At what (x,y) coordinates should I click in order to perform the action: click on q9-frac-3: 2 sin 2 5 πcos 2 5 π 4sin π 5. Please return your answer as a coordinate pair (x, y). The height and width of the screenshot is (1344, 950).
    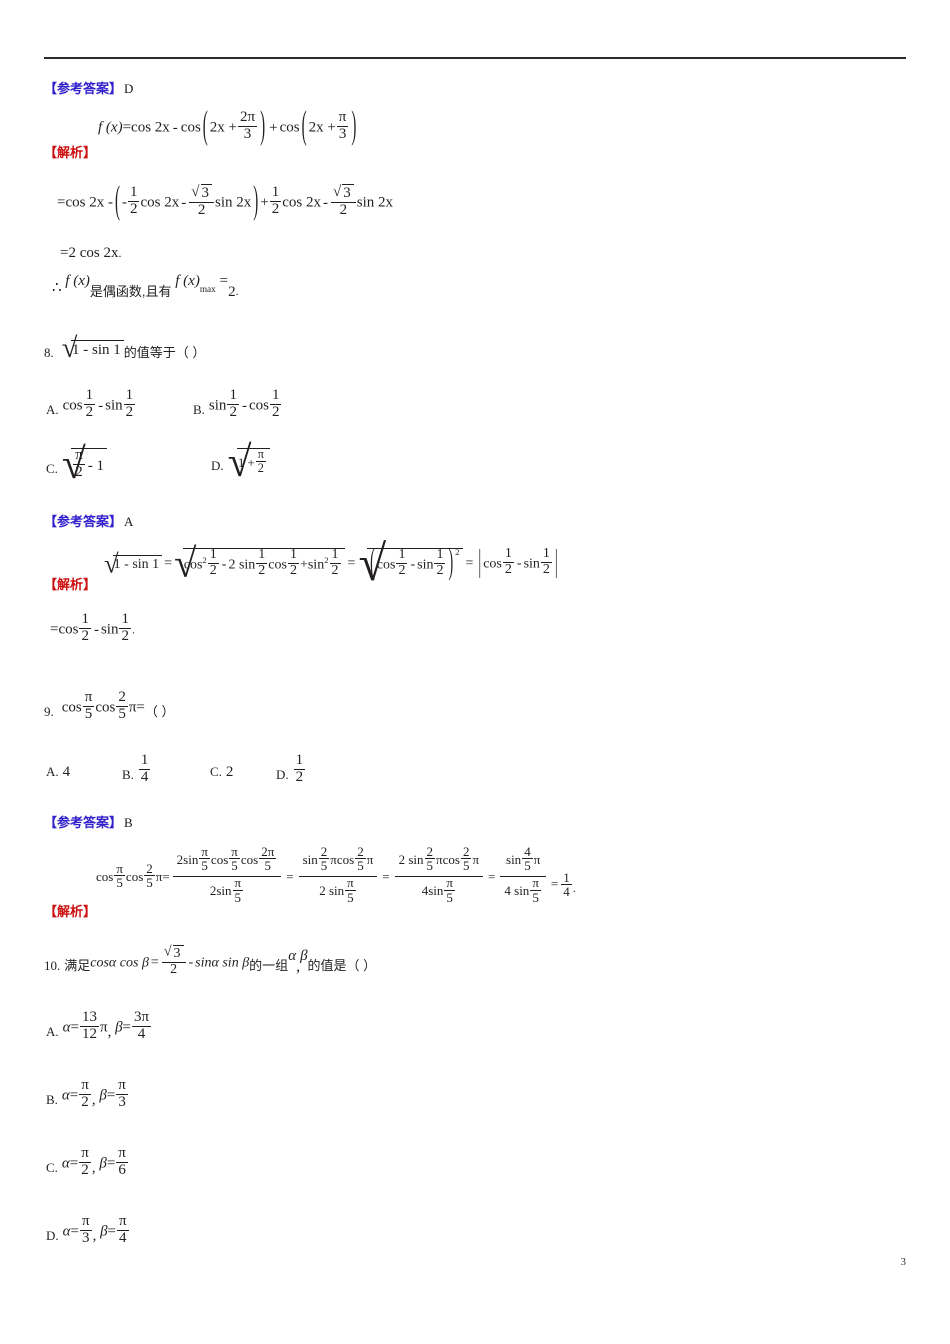
    Looking at the image, I should click on (439, 875).